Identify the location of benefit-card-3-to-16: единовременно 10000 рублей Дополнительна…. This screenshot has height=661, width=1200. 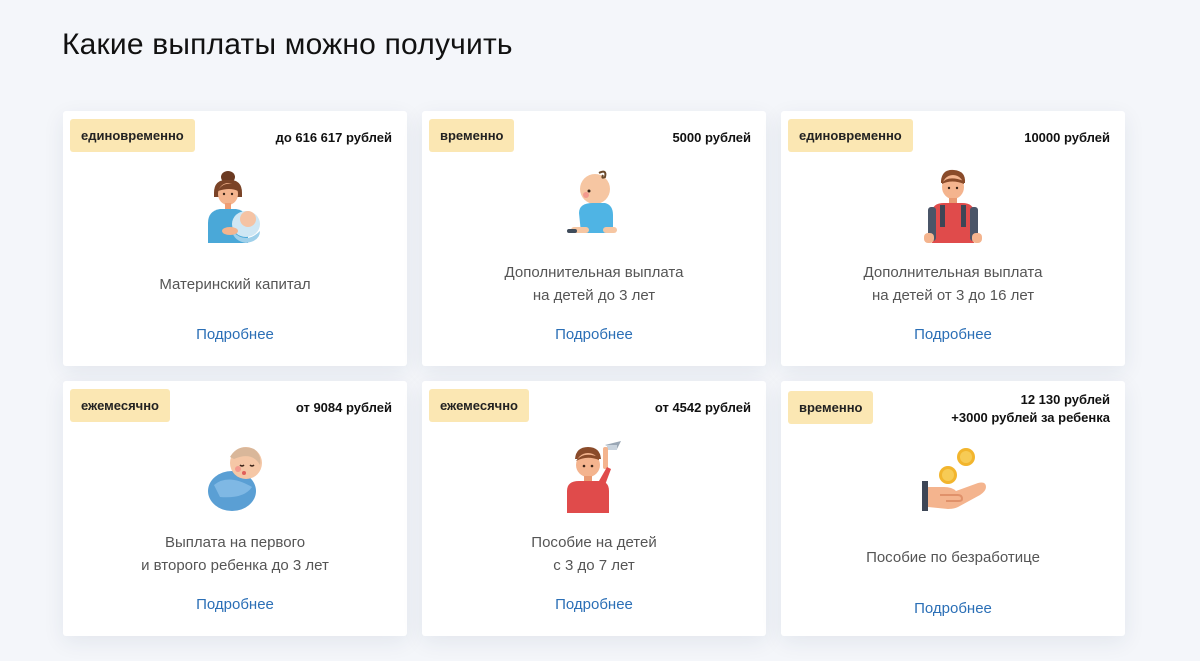
(953, 238).